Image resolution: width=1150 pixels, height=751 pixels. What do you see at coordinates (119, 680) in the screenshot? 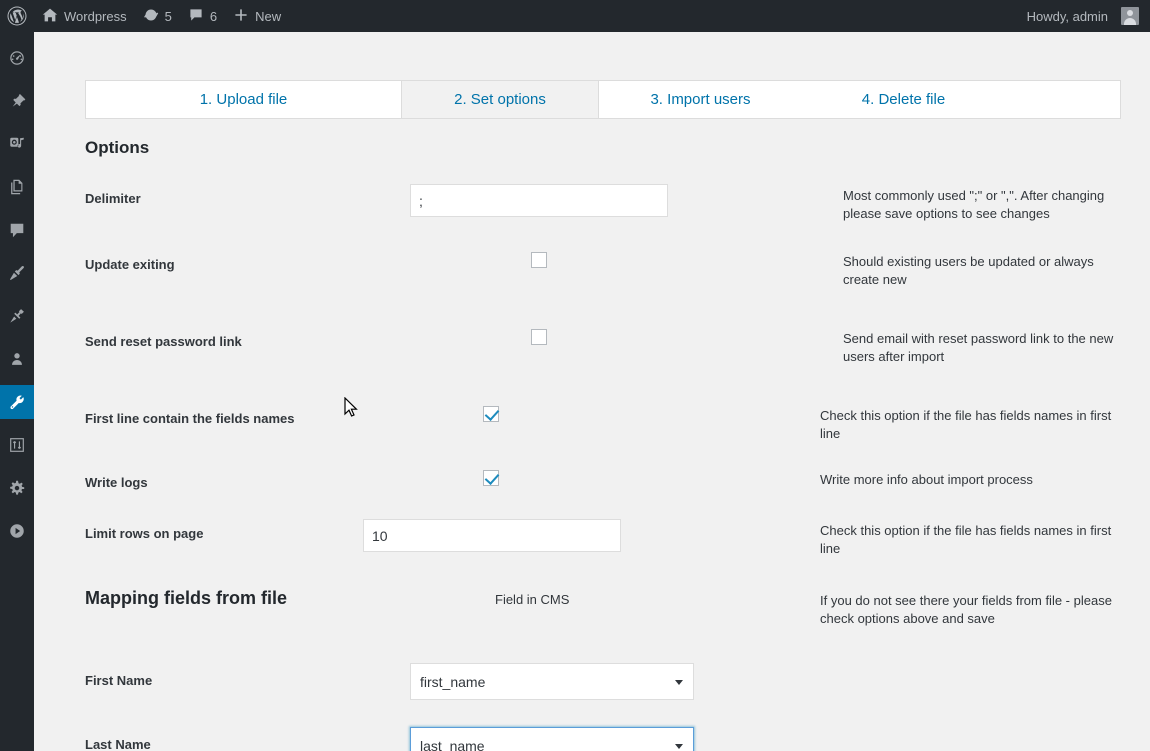
I see `first-name-label: First Name` at bounding box center [119, 680].